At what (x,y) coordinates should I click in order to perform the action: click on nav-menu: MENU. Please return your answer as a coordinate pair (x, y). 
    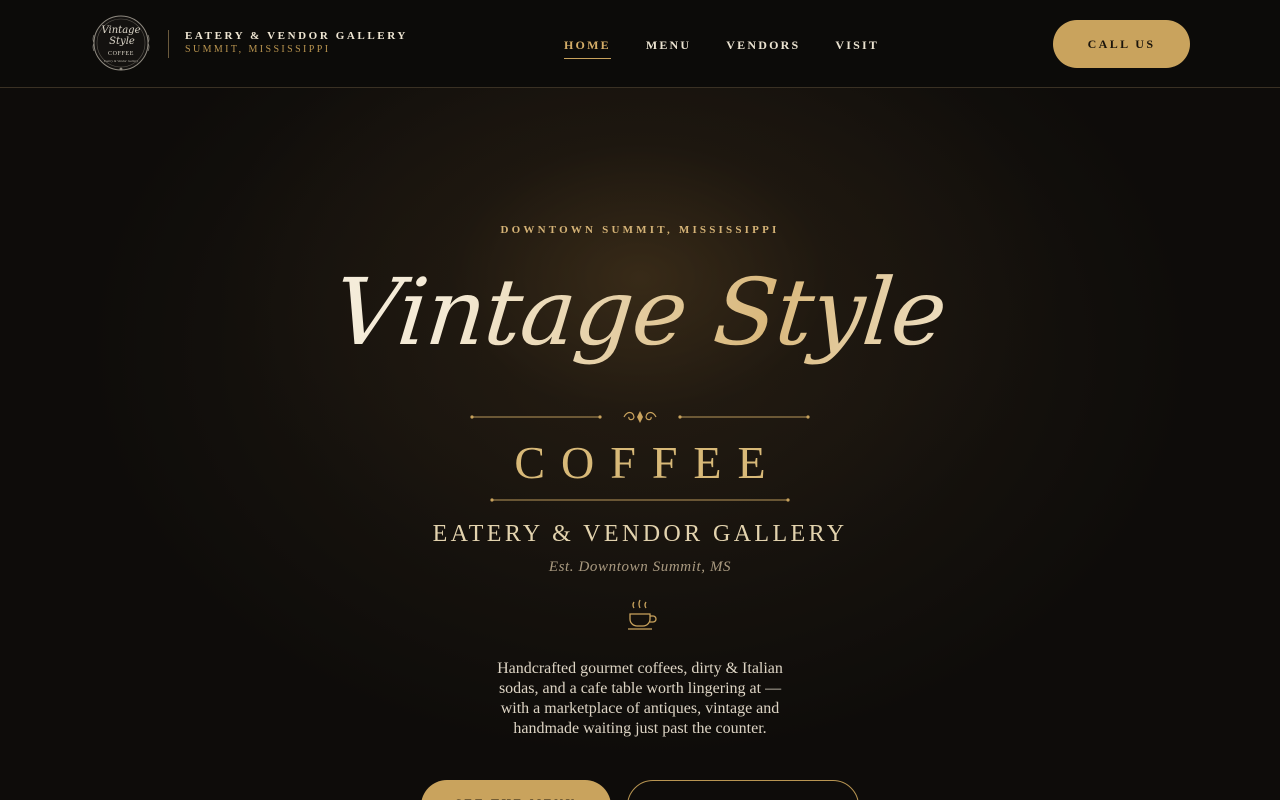
    Looking at the image, I should click on (668, 48).